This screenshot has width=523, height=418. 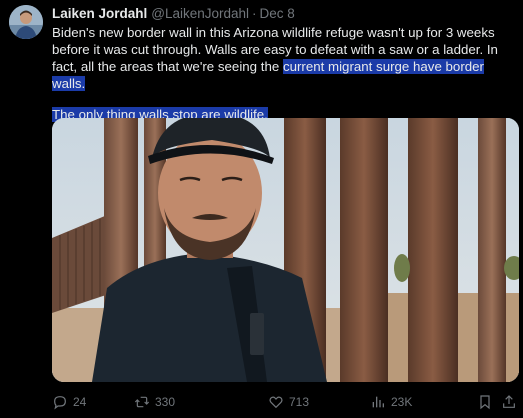 I want to click on share-icon, so click(x=509, y=401).